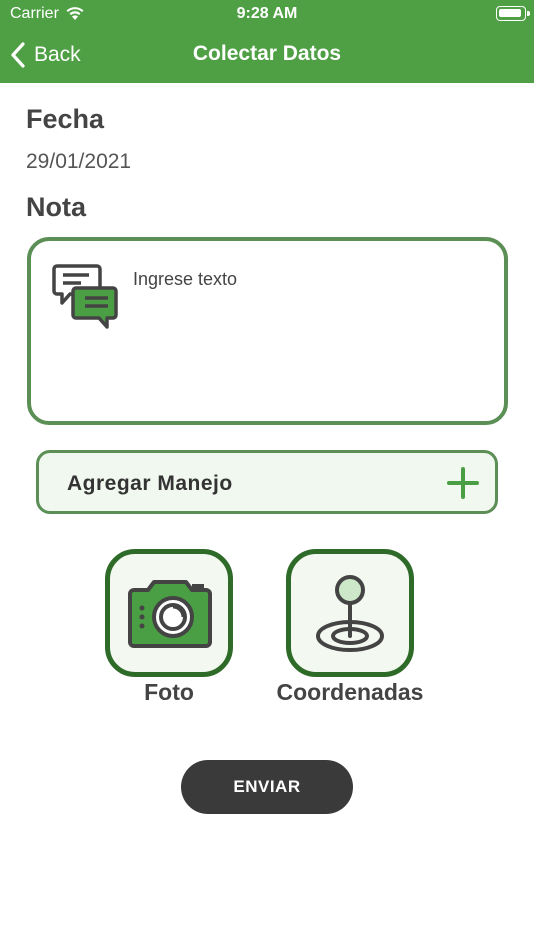 The width and height of the screenshot is (534, 950). I want to click on fecha-value: 29/01/2021, so click(78, 162).